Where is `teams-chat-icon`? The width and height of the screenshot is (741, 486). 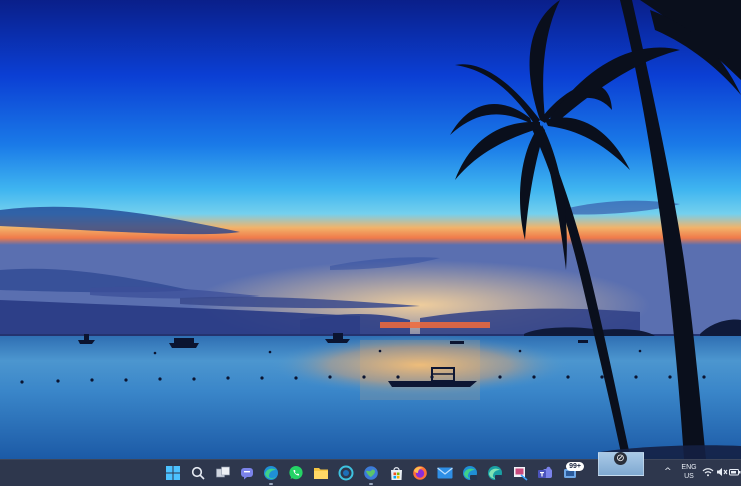
teams-chat-icon is located at coordinates (247, 474).